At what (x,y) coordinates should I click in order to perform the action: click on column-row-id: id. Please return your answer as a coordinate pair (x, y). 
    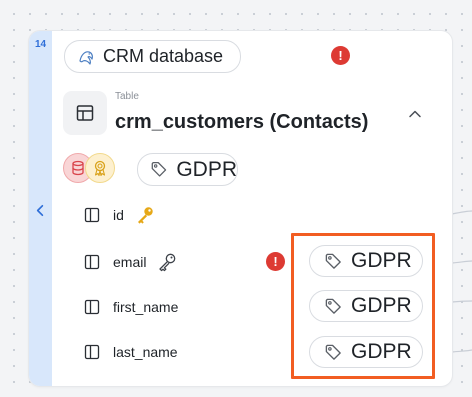
    Looking at the image, I should click on (120, 215).